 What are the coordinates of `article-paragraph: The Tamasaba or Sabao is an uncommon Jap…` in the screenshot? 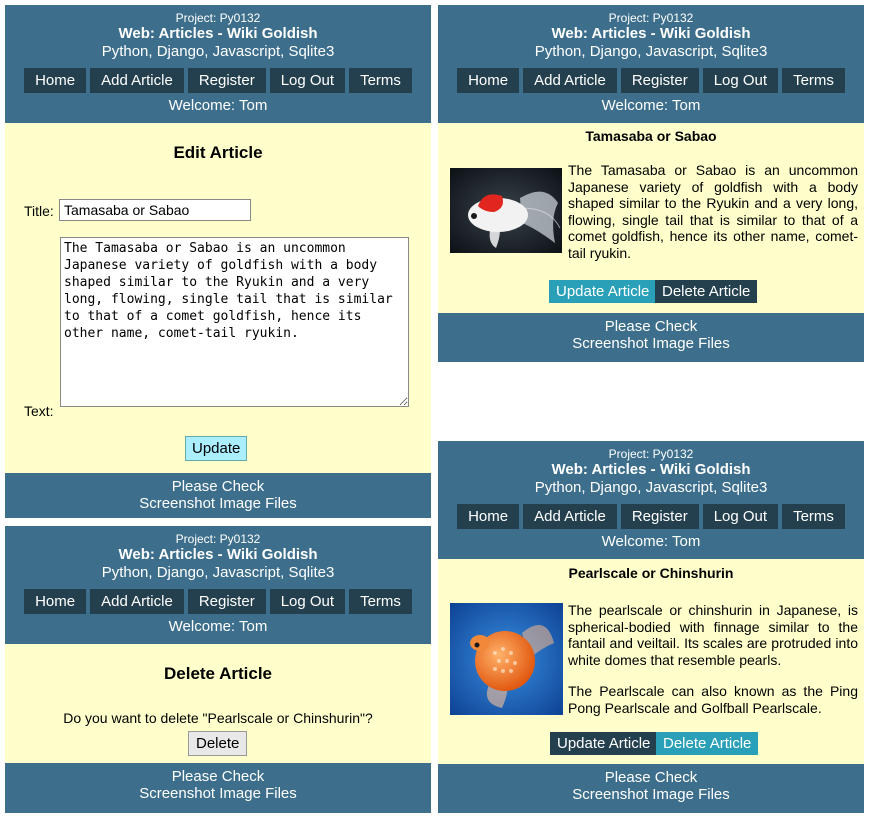 It's located at (713, 211).